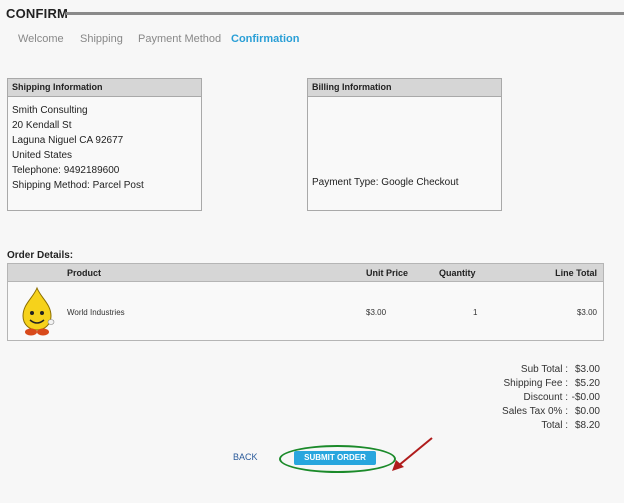 Image resolution: width=624 pixels, height=503 pixels. I want to click on step-shipping: Shipping, so click(101, 39).